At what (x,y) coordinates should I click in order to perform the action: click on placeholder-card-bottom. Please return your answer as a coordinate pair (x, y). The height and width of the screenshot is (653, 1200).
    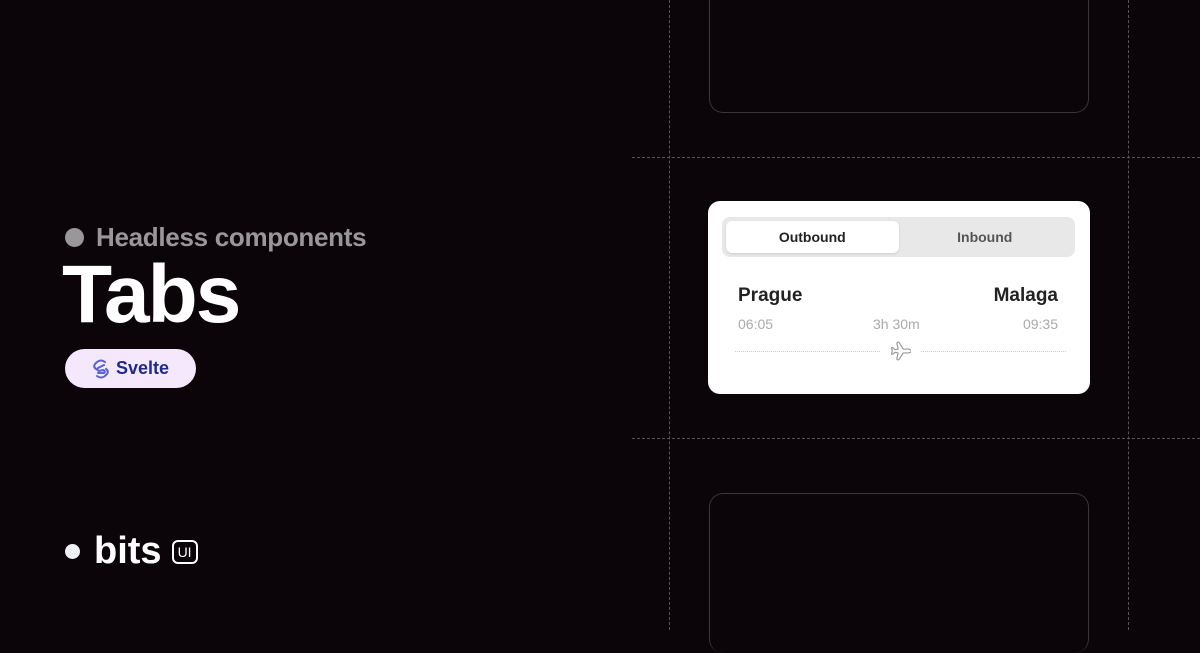
    Looking at the image, I should click on (899, 573).